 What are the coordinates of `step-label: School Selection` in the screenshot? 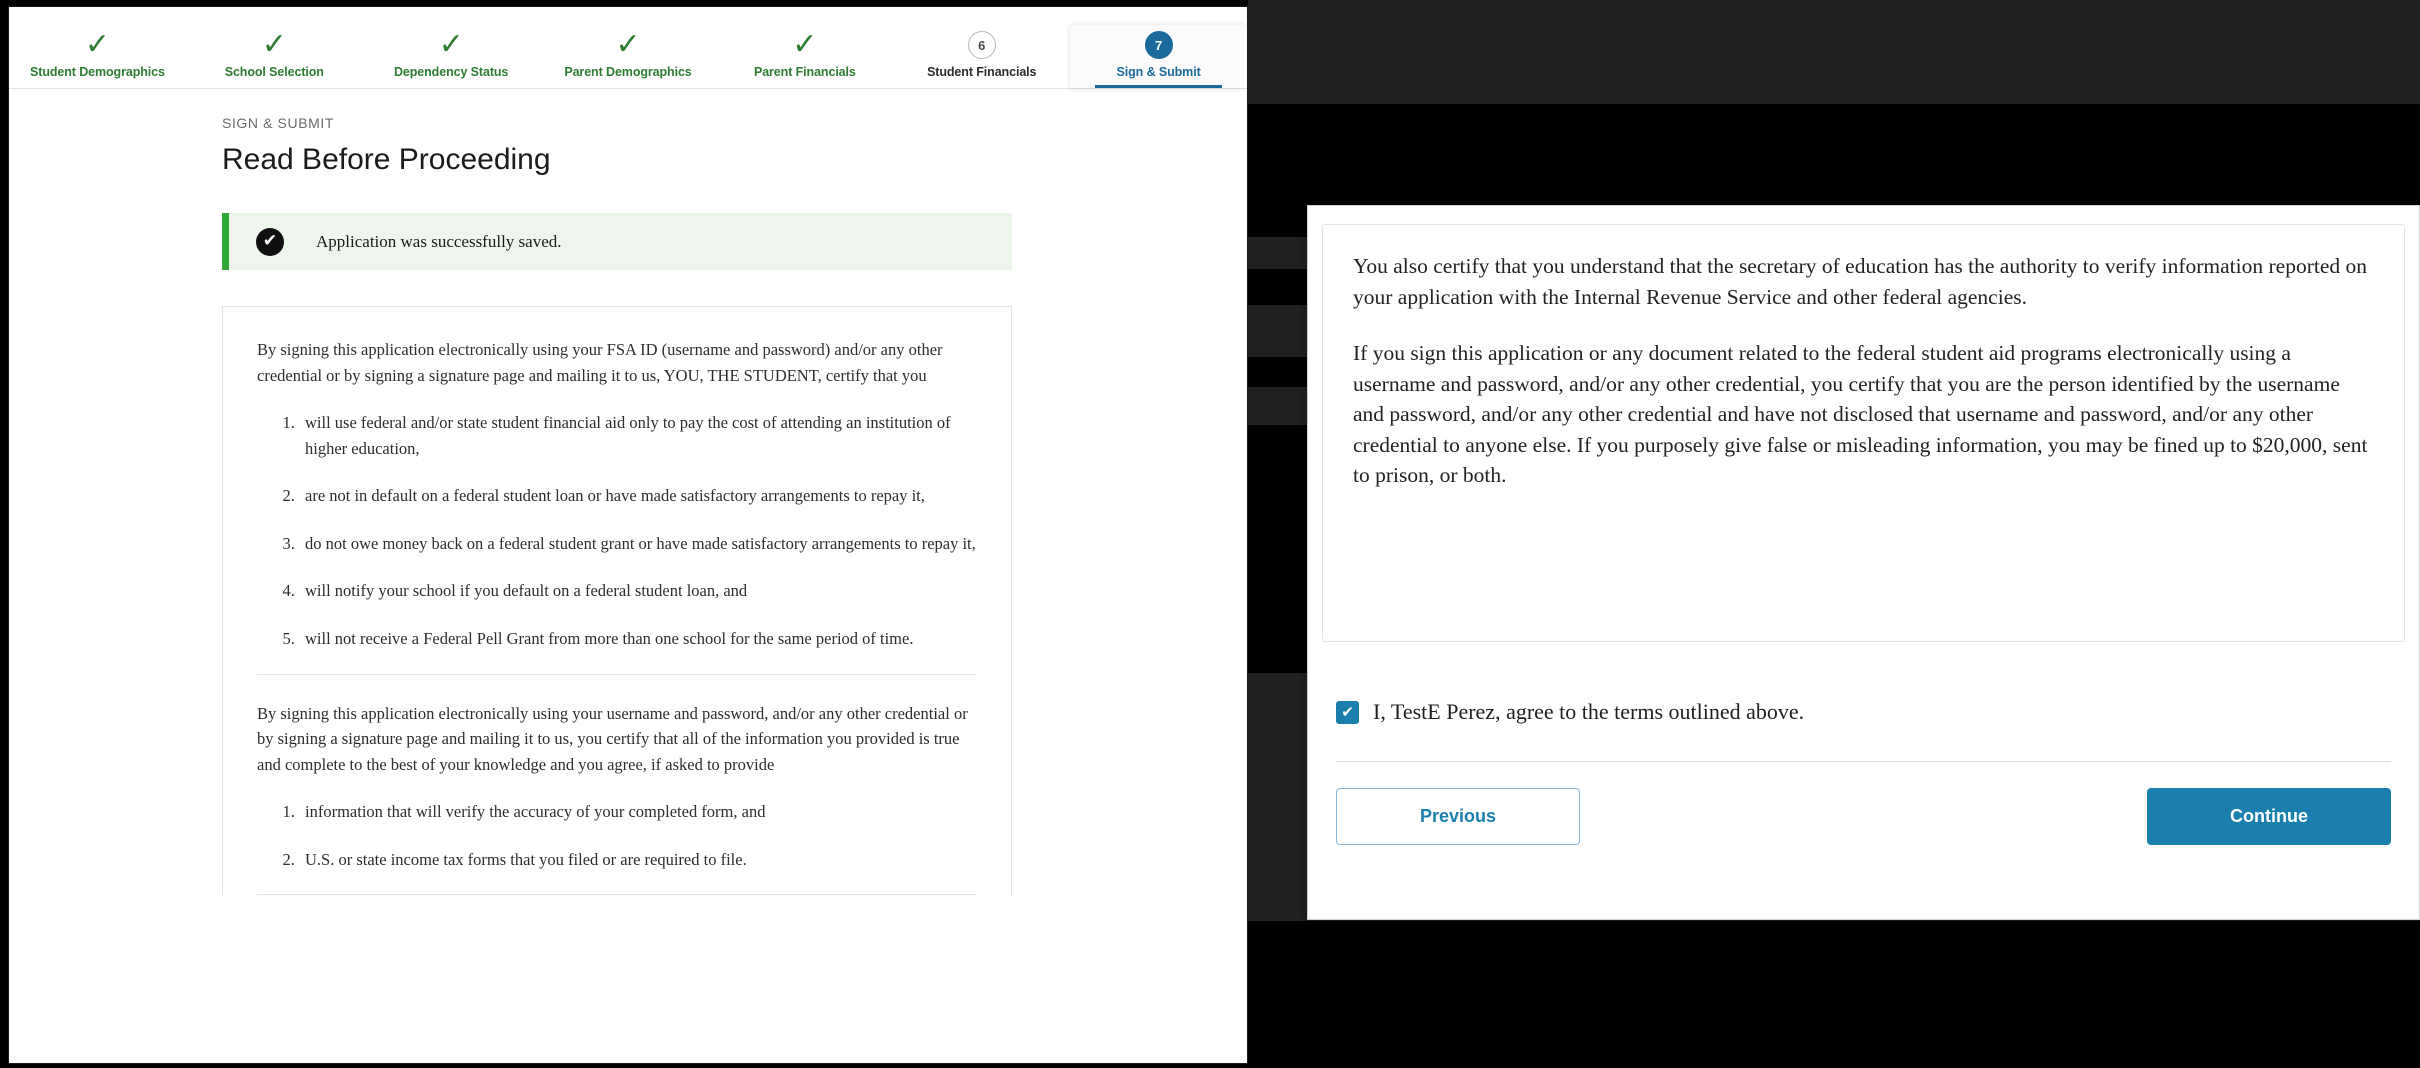 It's located at (274, 72).